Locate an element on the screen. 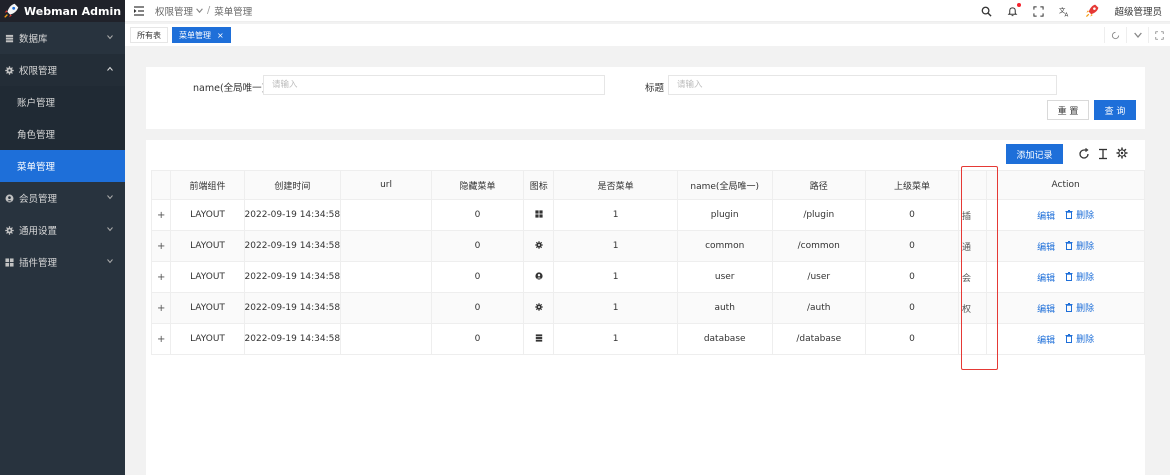 The width and height of the screenshot is (1170, 475). icon-cell is located at coordinates (539, 339).